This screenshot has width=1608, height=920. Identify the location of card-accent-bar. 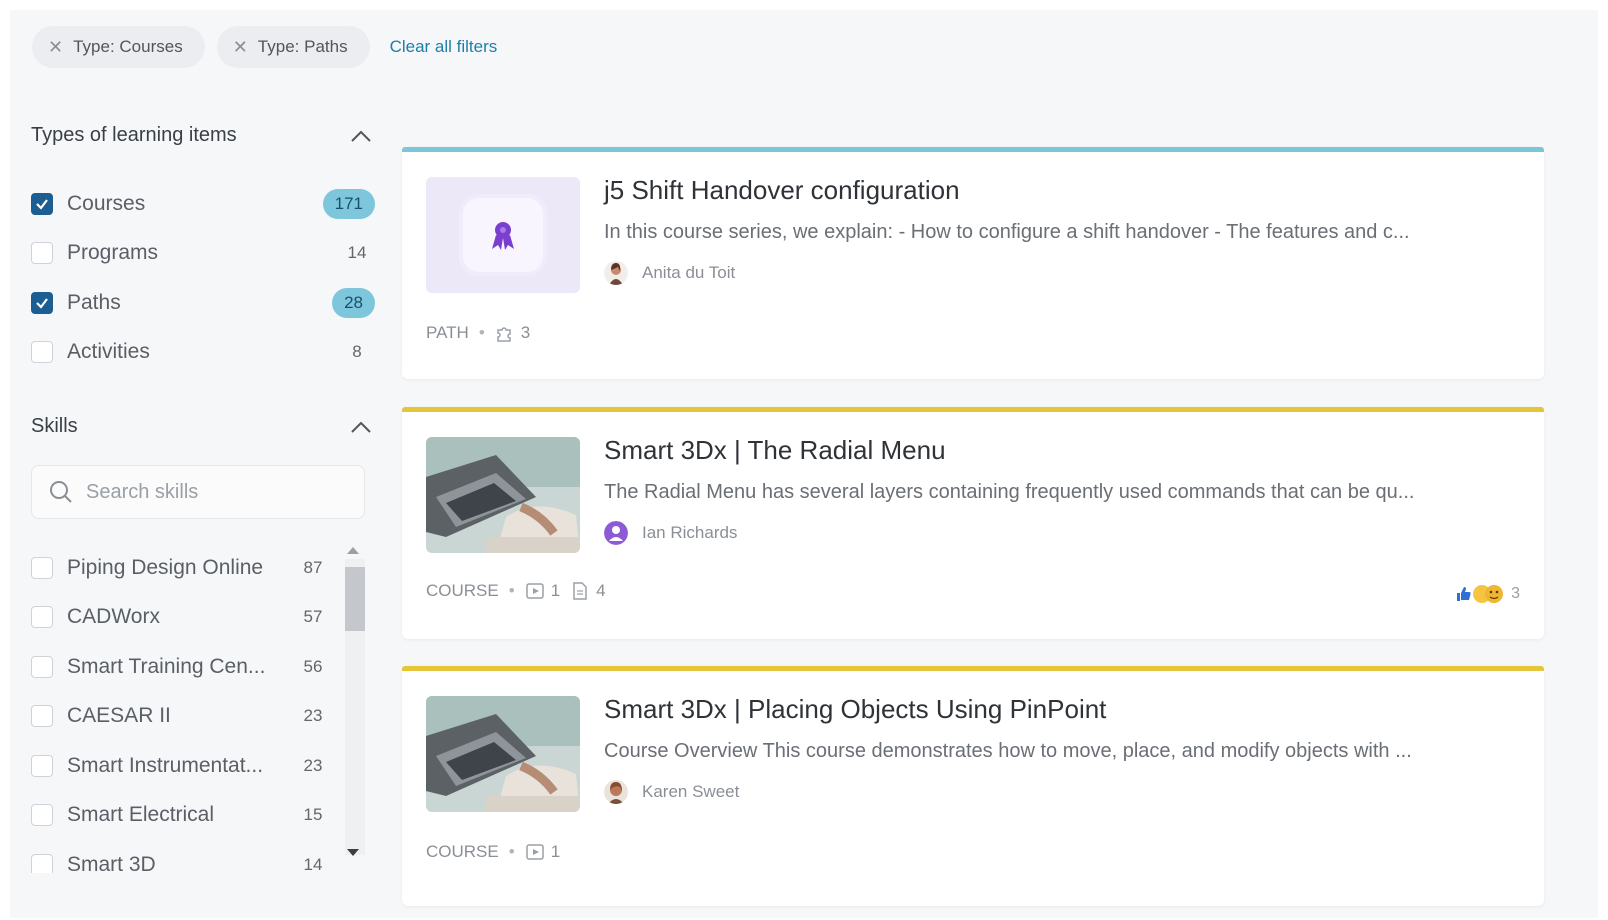
(973, 668).